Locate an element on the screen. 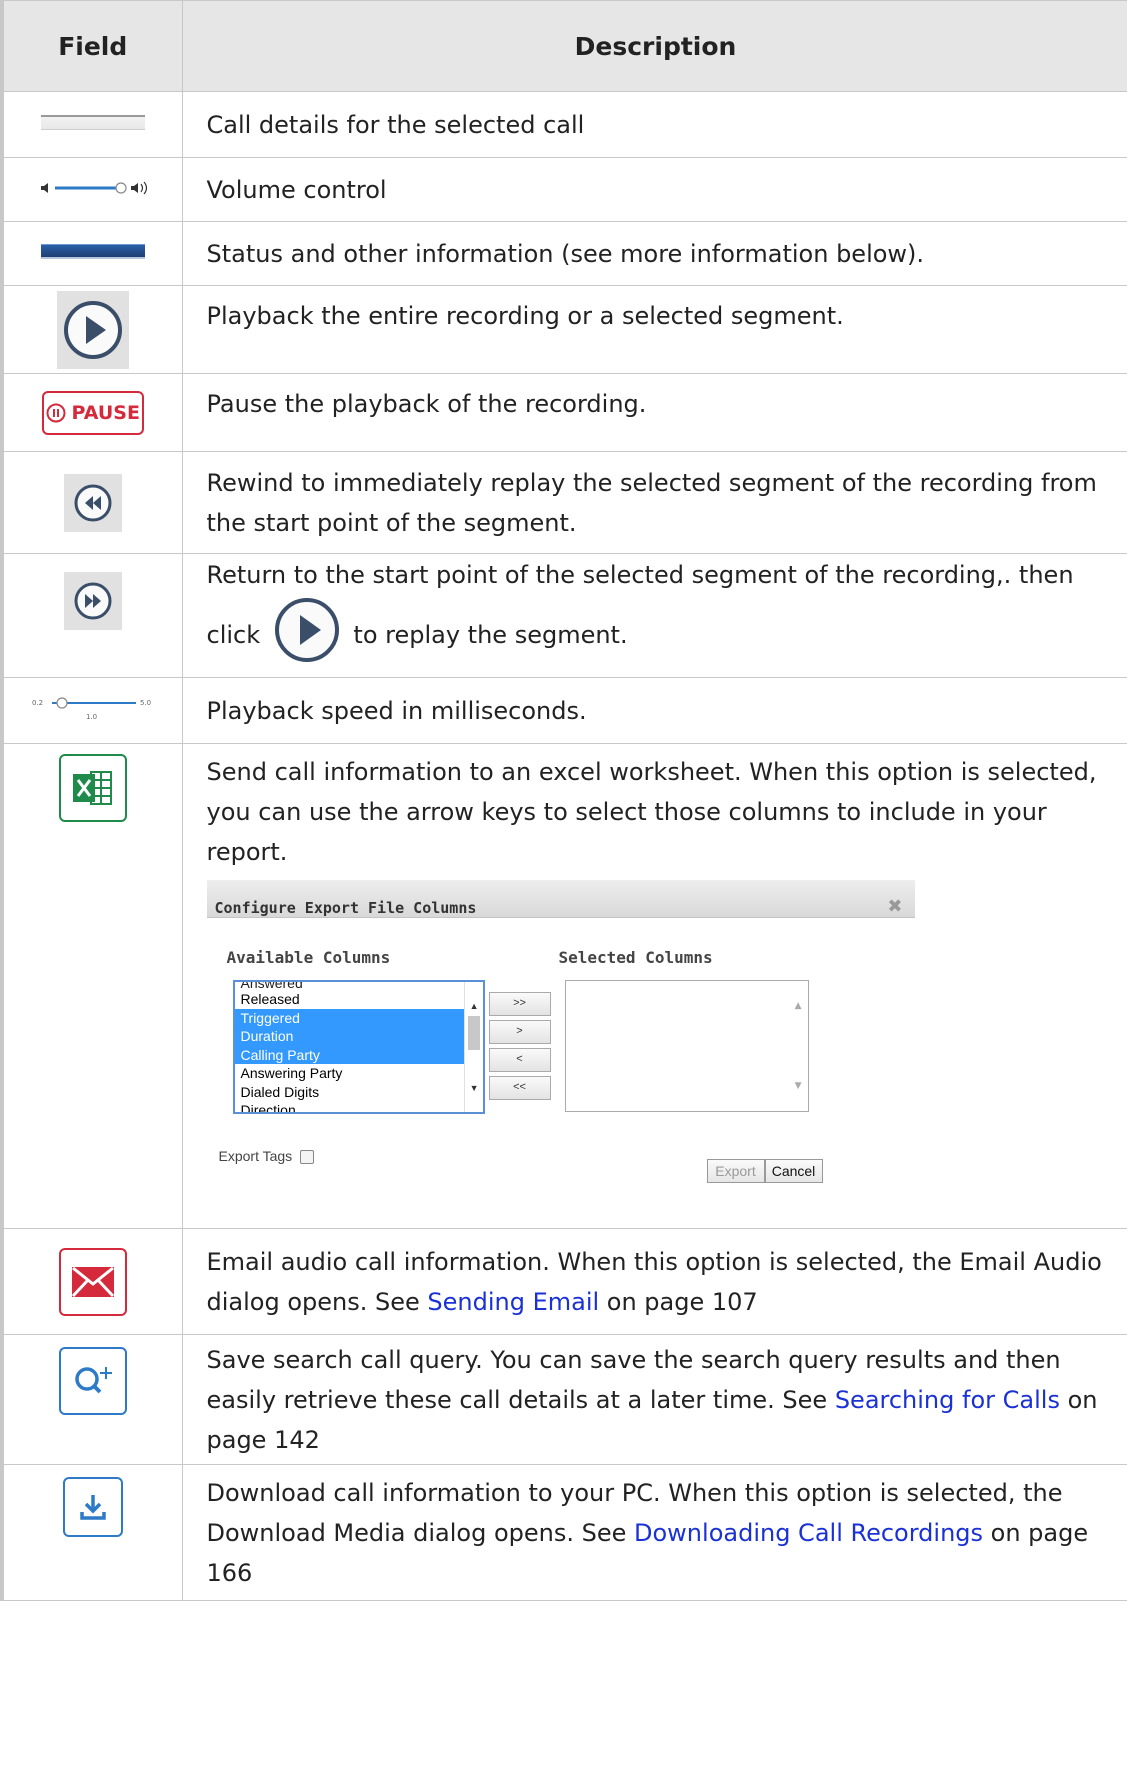  scrollbar-thumb is located at coordinates (473, 1033).